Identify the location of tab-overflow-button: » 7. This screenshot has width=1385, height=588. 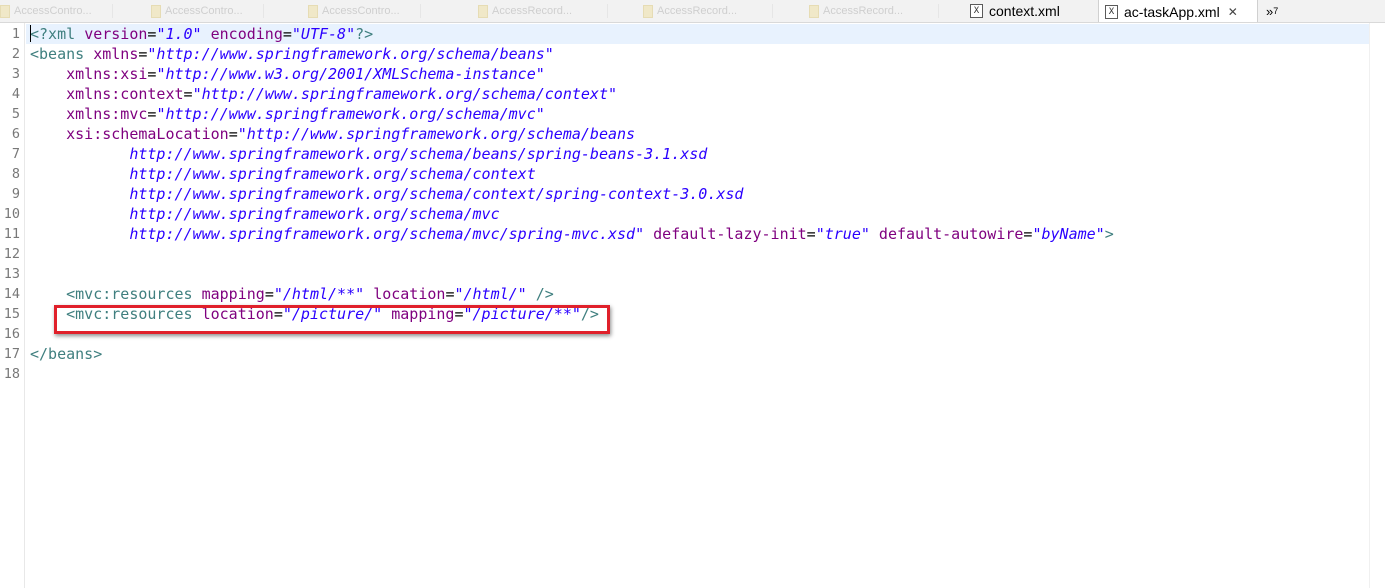
(1278, 11).